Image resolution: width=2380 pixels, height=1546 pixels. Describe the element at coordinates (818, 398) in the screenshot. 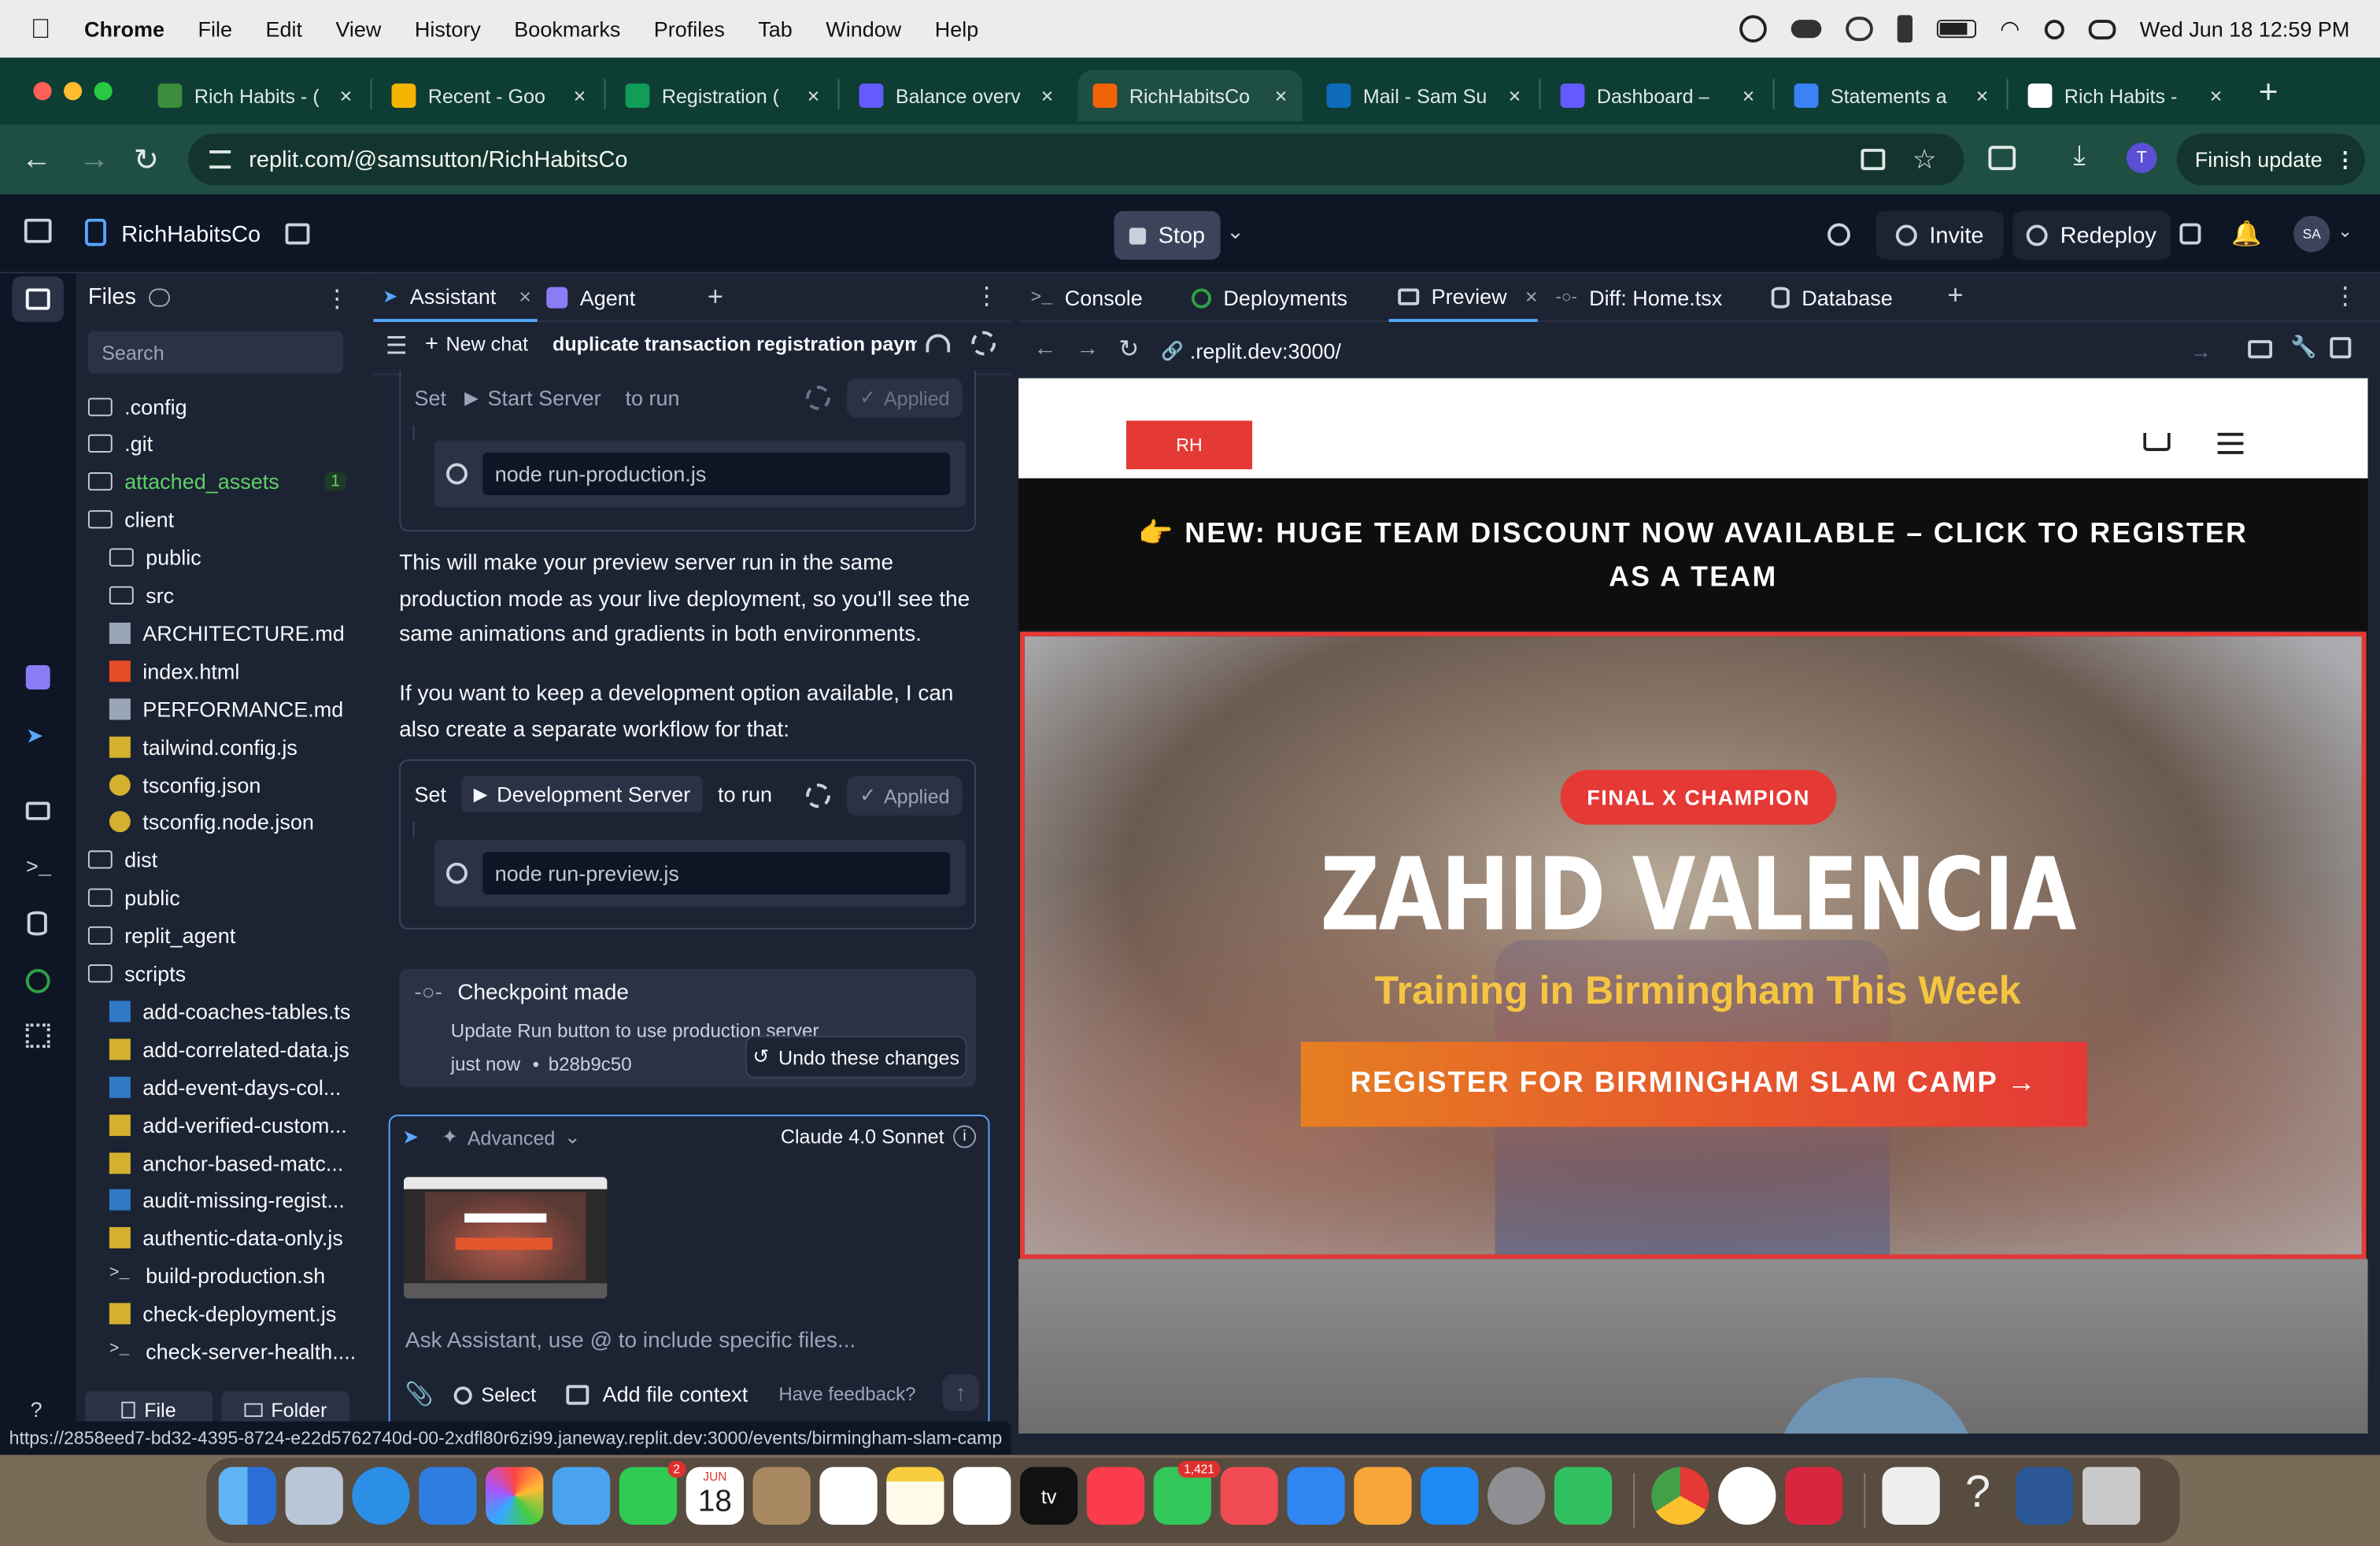

I see `workflow-gear-icon` at that location.